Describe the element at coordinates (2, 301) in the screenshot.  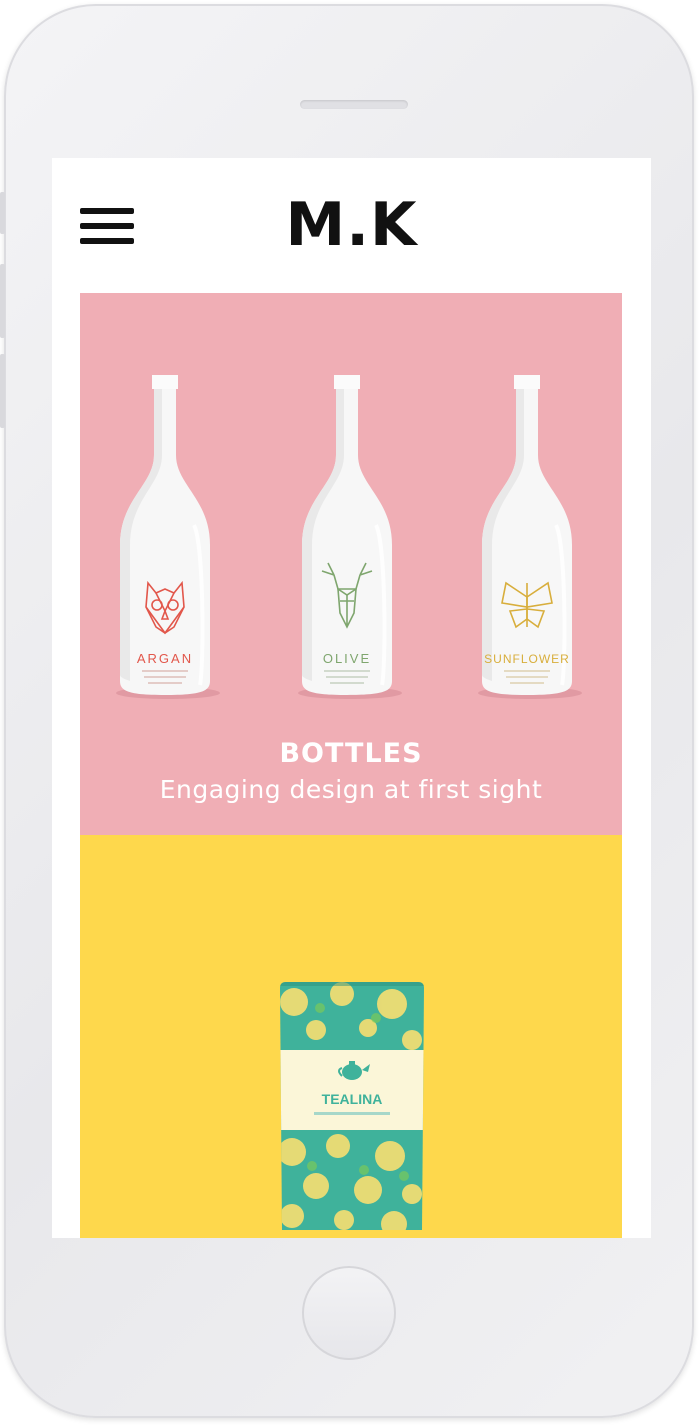
I see `volume-up-button` at that location.